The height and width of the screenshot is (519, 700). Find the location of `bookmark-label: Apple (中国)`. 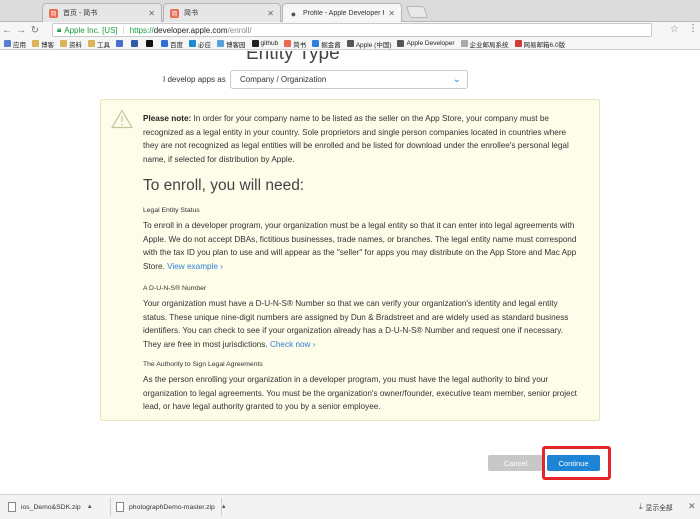

bookmark-label: Apple (中国) is located at coordinates (373, 45).